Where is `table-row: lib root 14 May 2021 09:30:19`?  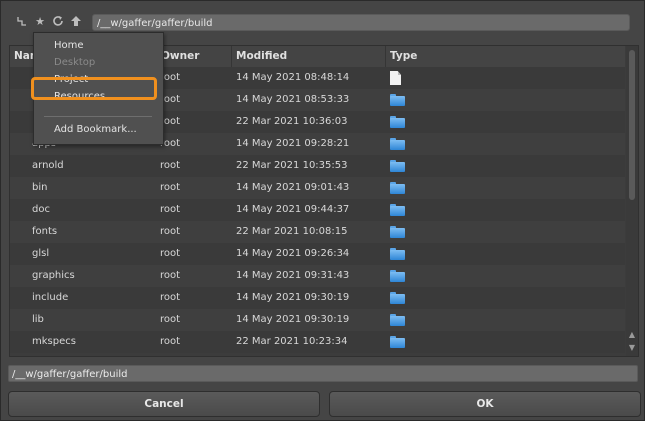 table-row: lib root 14 May 2021 09:30:19 is located at coordinates (317, 320).